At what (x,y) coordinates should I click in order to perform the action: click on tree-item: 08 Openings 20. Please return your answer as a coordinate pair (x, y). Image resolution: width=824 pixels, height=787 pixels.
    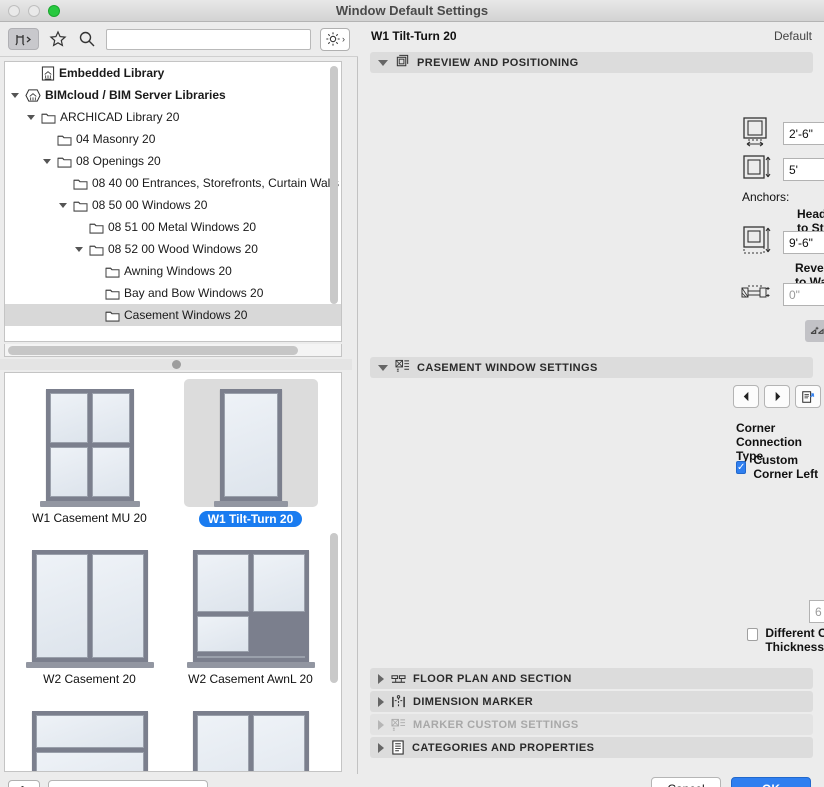
    Looking at the image, I should click on (173, 161).